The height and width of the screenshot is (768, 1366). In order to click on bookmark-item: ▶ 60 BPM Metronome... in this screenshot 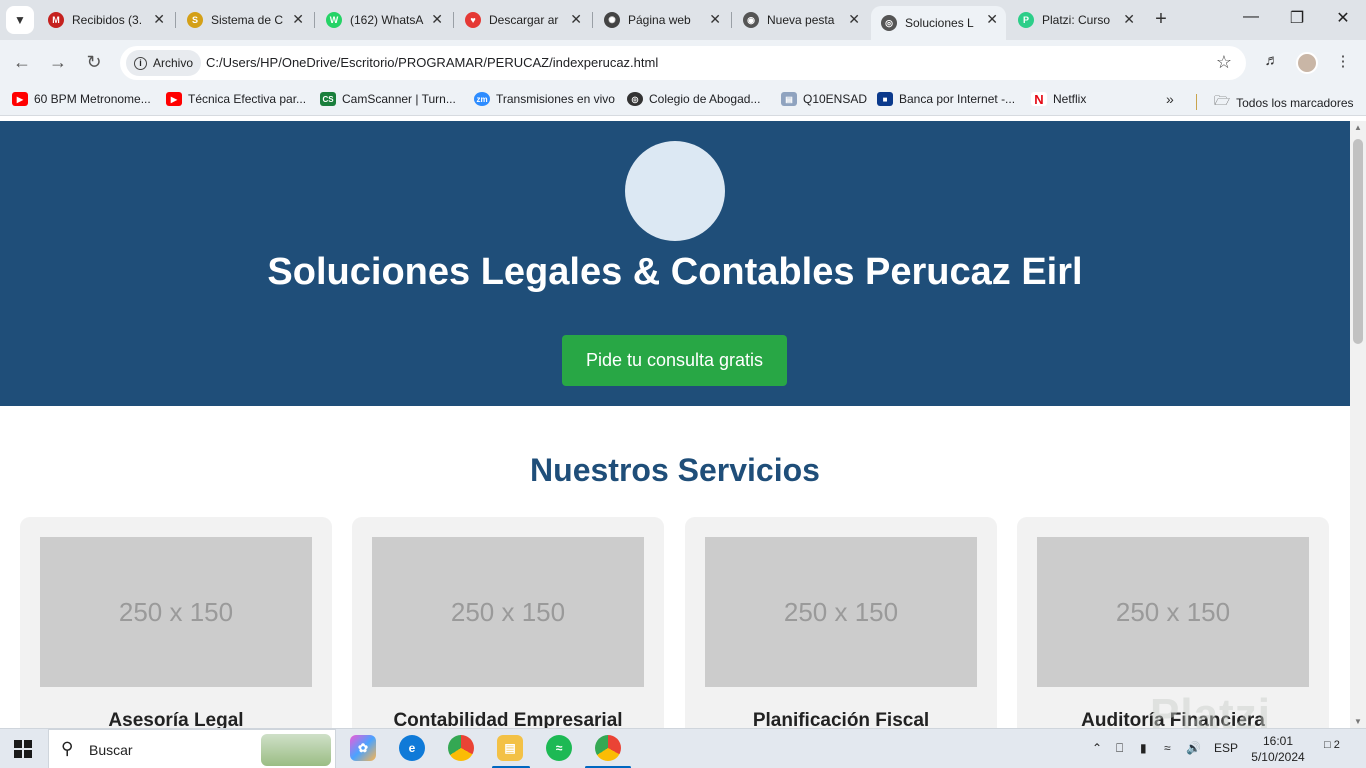, I will do `click(81, 99)`.